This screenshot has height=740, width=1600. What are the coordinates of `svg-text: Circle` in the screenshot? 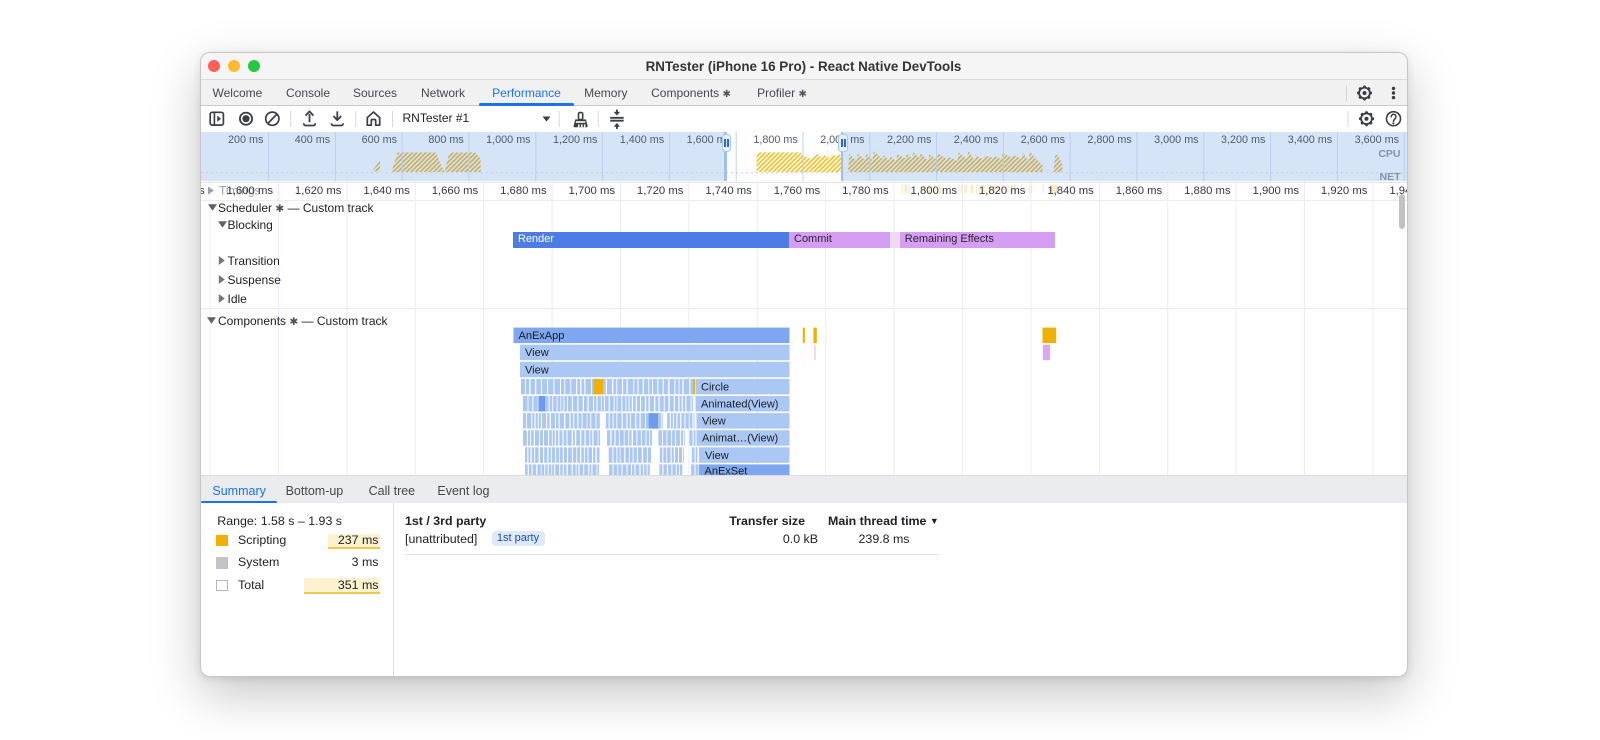 It's located at (715, 387).